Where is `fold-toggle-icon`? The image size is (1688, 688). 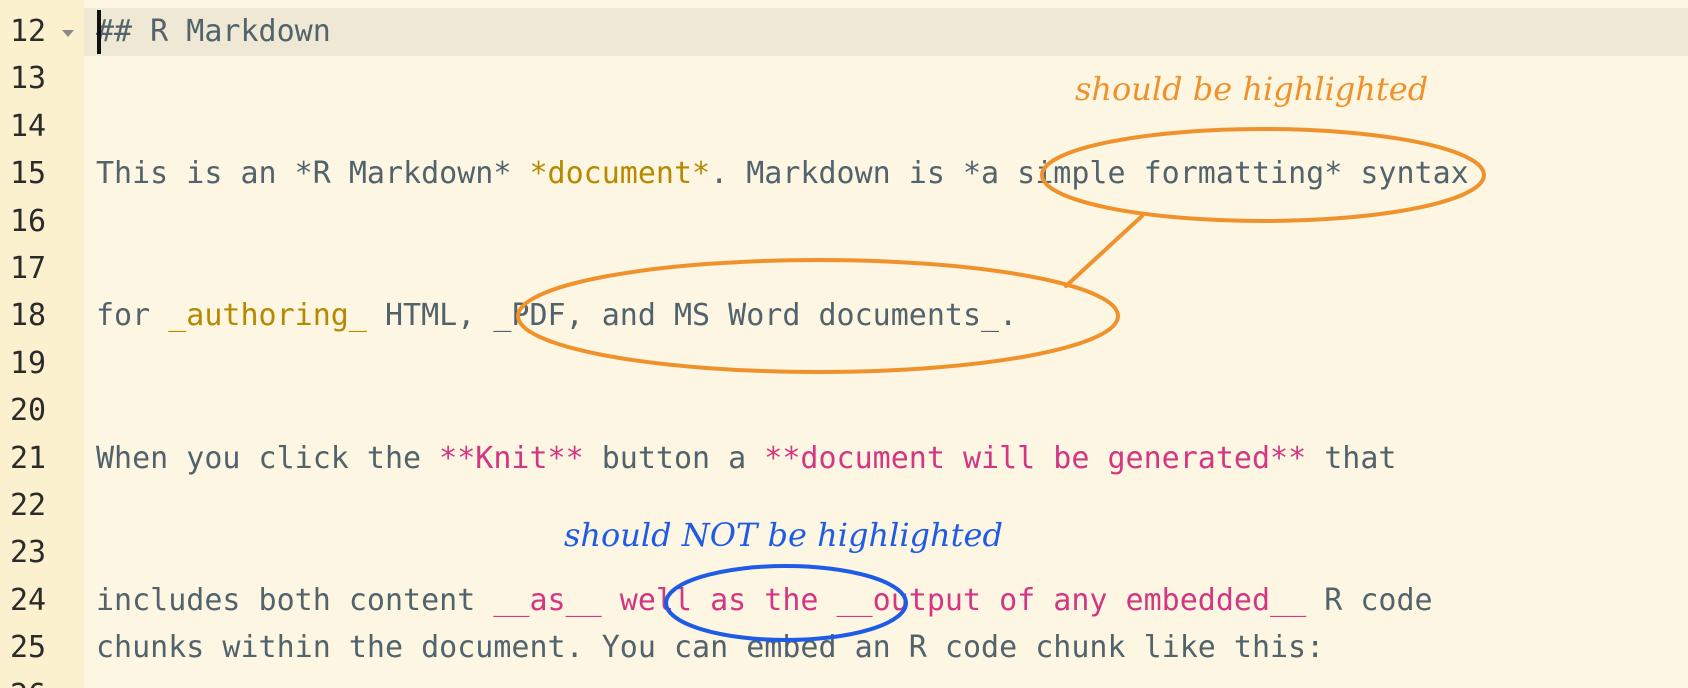 fold-toggle-icon is located at coordinates (68, 33).